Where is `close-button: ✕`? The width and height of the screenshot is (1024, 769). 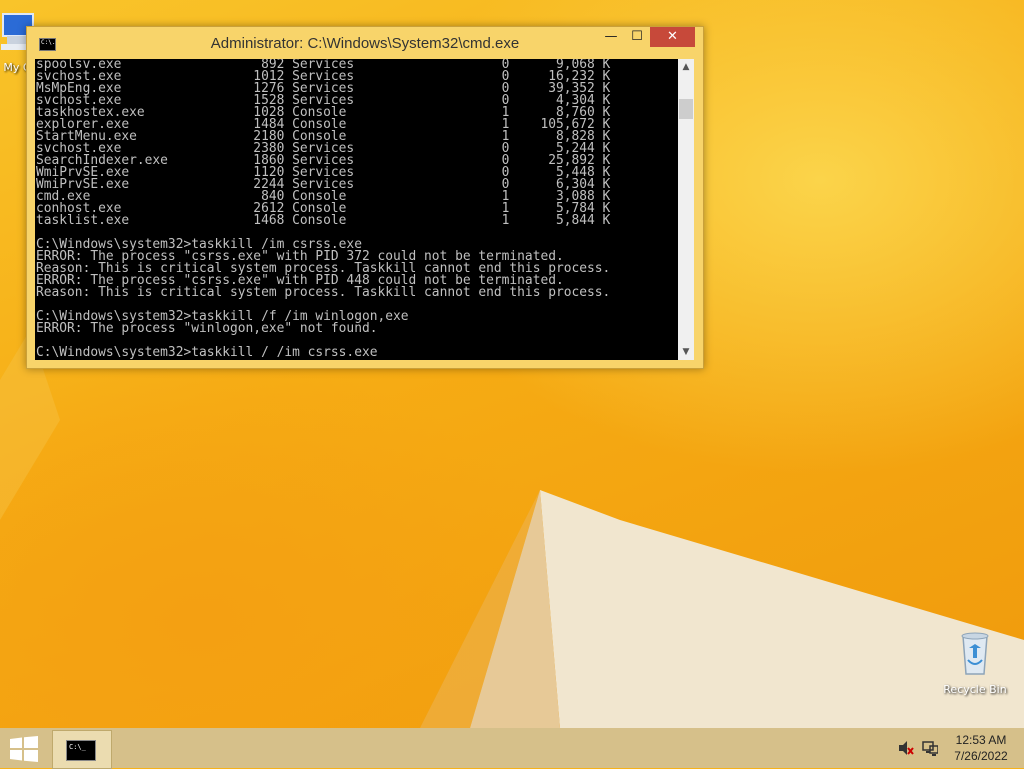 close-button: ✕ is located at coordinates (672, 37).